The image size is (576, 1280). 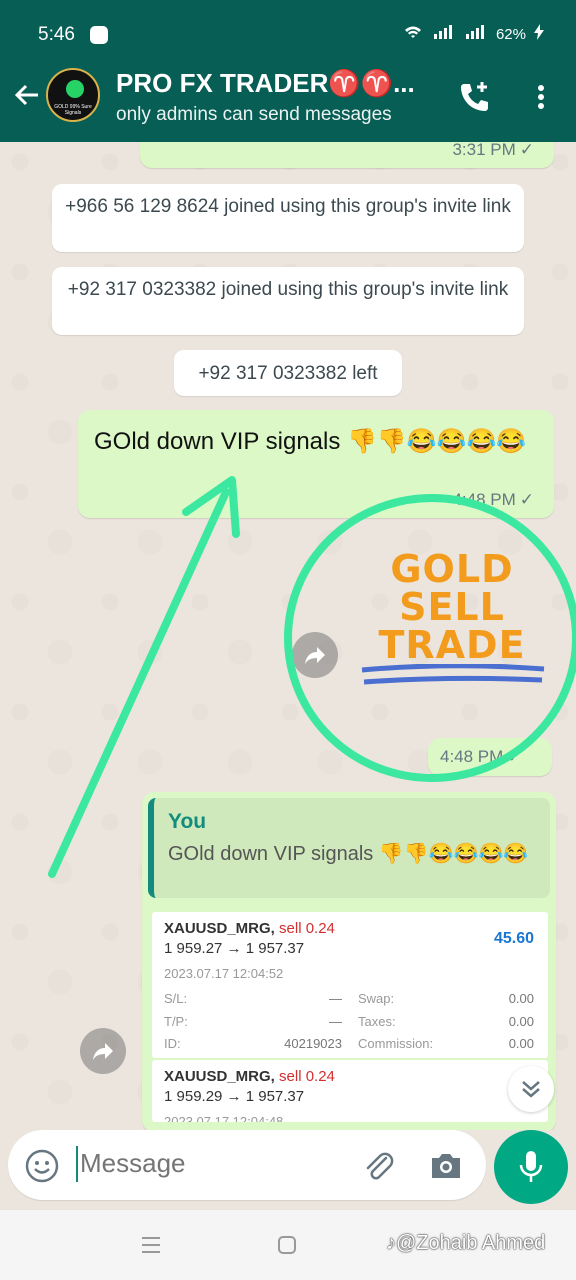 What do you see at coordinates (172, 1043) in the screenshot?
I see `trade-id-label: ID:` at bounding box center [172, 1043].